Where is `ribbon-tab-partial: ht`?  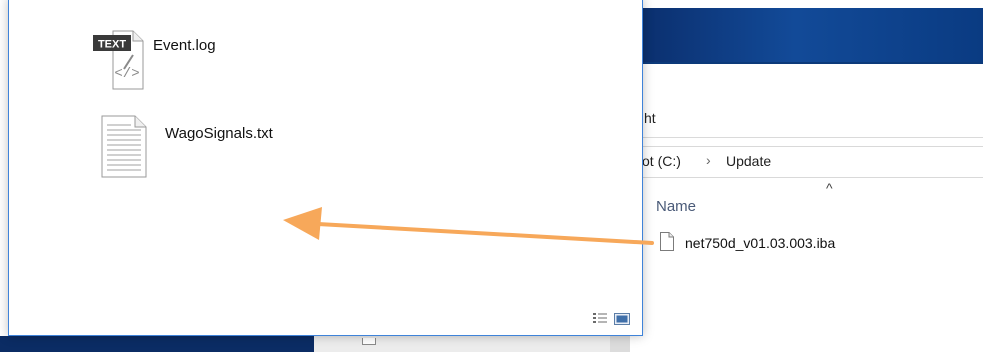
ribbon-tab-partial: ht is located at coordinates (650, 118).